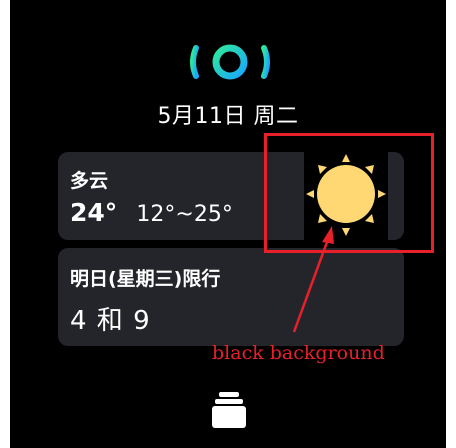  Describe the element at coordinates (298, 353) in the screenshot. I see `annotation-label: black background` at that location.